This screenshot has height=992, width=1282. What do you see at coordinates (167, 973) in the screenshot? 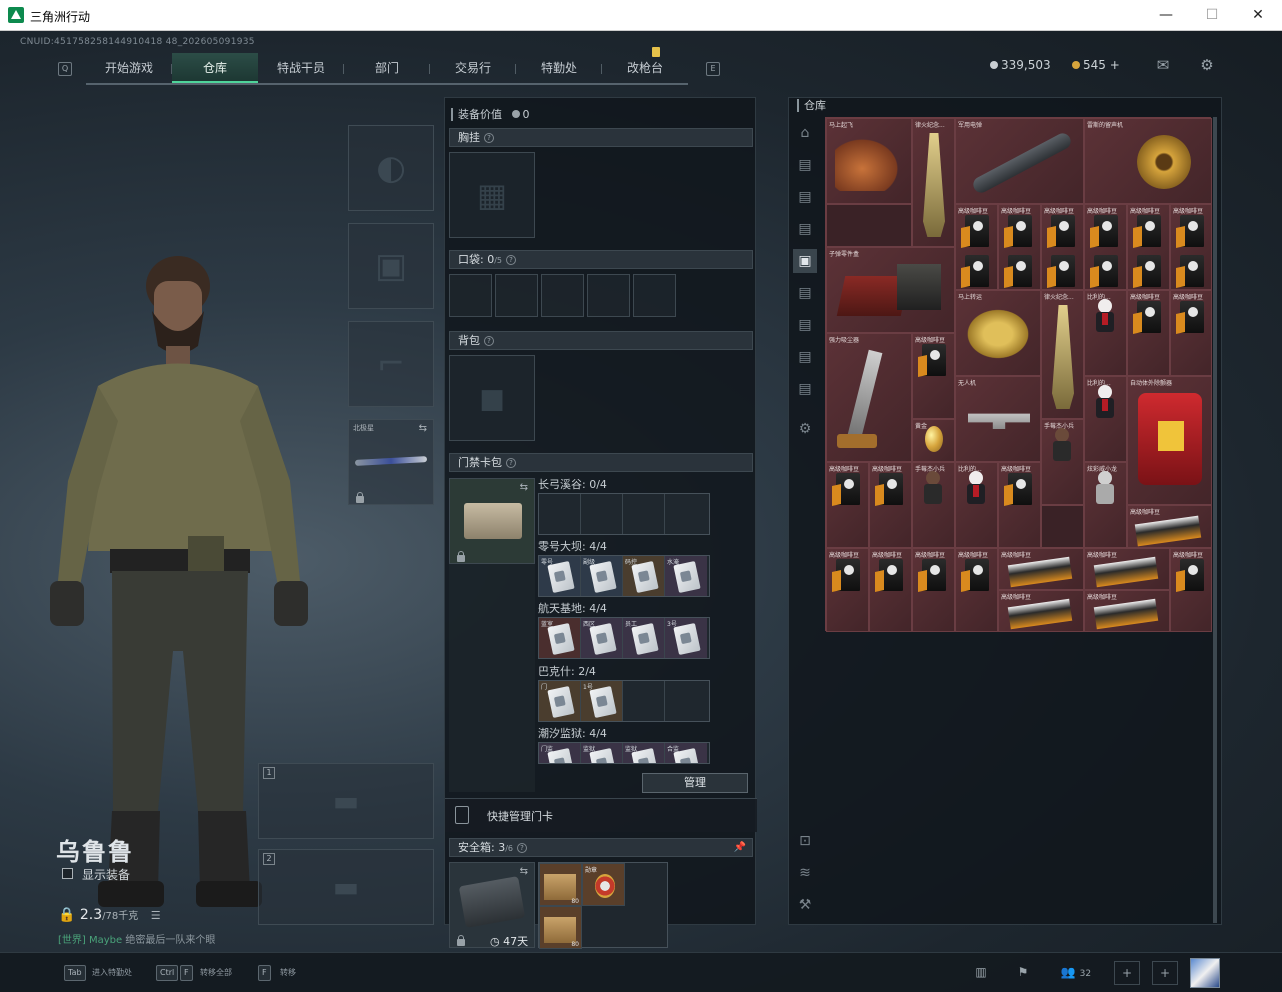
I see `ctrl-key-hint: Ctrl` at bounding box center [167, 973].